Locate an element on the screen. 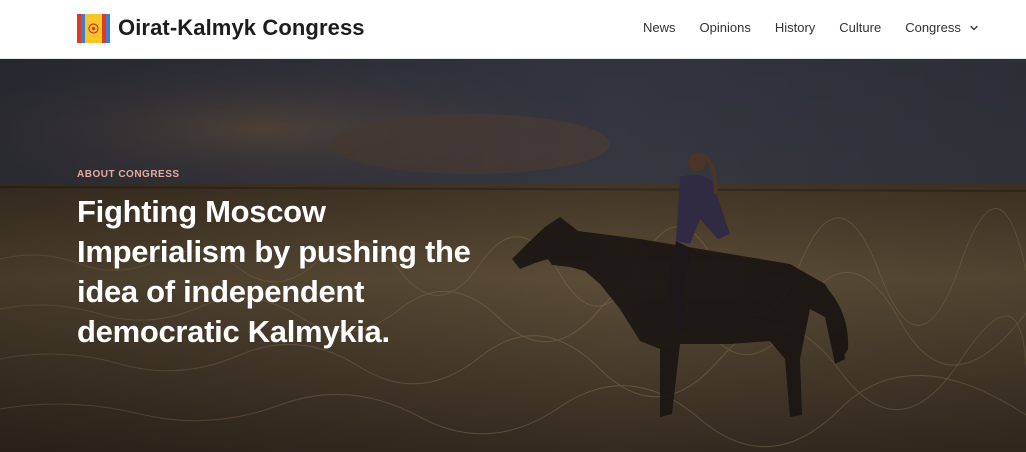  nav-opinions-label: Opinions is located at coordinates (725, 27).